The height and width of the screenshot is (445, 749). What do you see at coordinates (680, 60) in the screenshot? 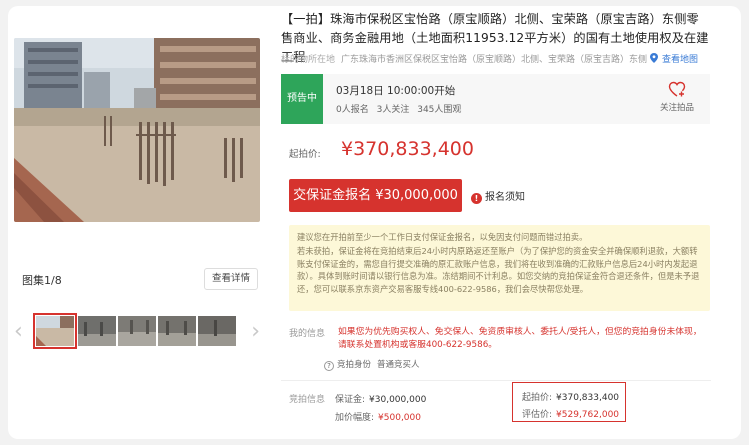
I see `view-map-link: 查看地图` at bounding box center [680, 60].